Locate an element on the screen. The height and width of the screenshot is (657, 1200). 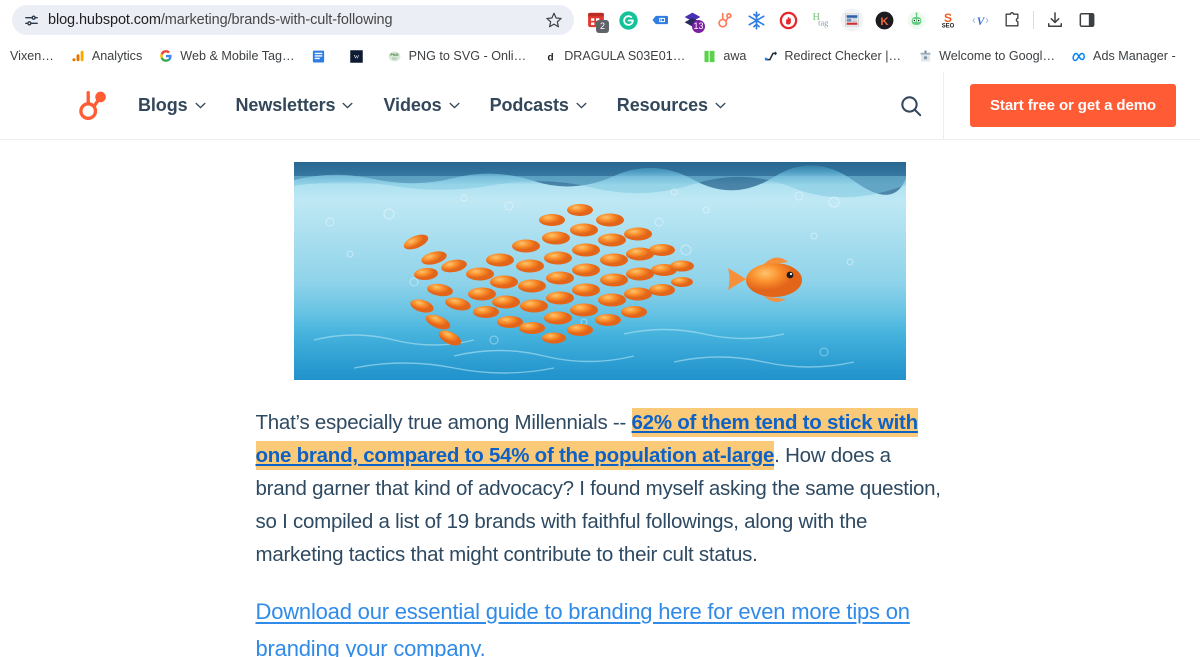
bookmark-item: awa is located at coordinates (723, 56).